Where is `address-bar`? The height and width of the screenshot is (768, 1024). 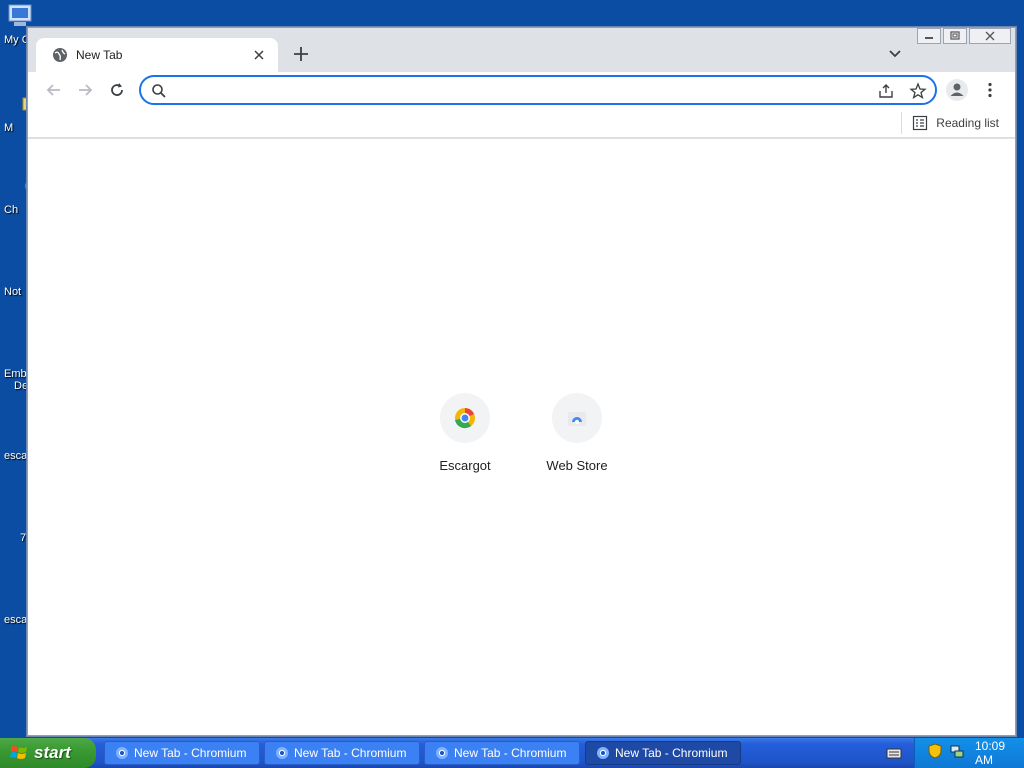
address-bar is located at coordinates (538, 90).